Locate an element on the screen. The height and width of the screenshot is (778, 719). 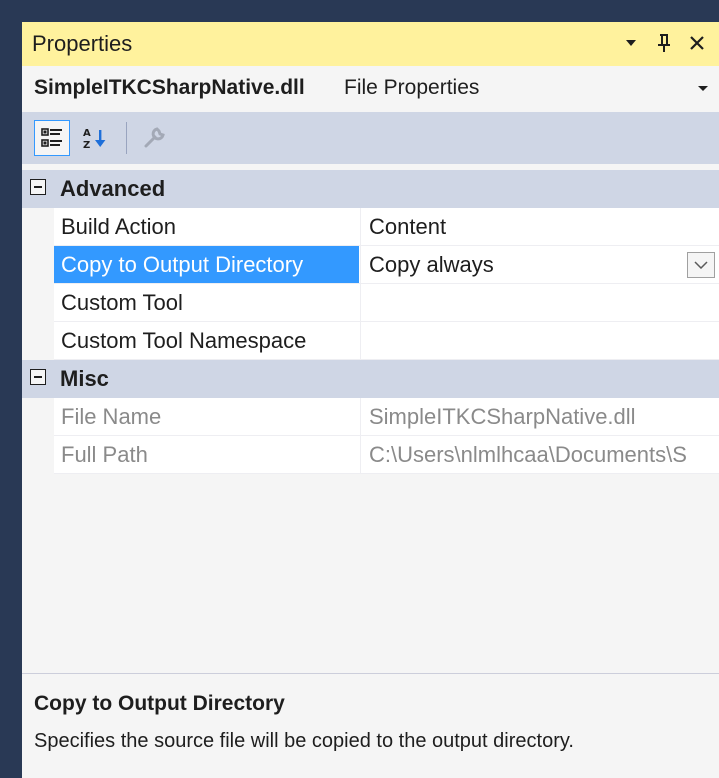
property-name: Copy to Output Directory is located at coordinates (206, 264).